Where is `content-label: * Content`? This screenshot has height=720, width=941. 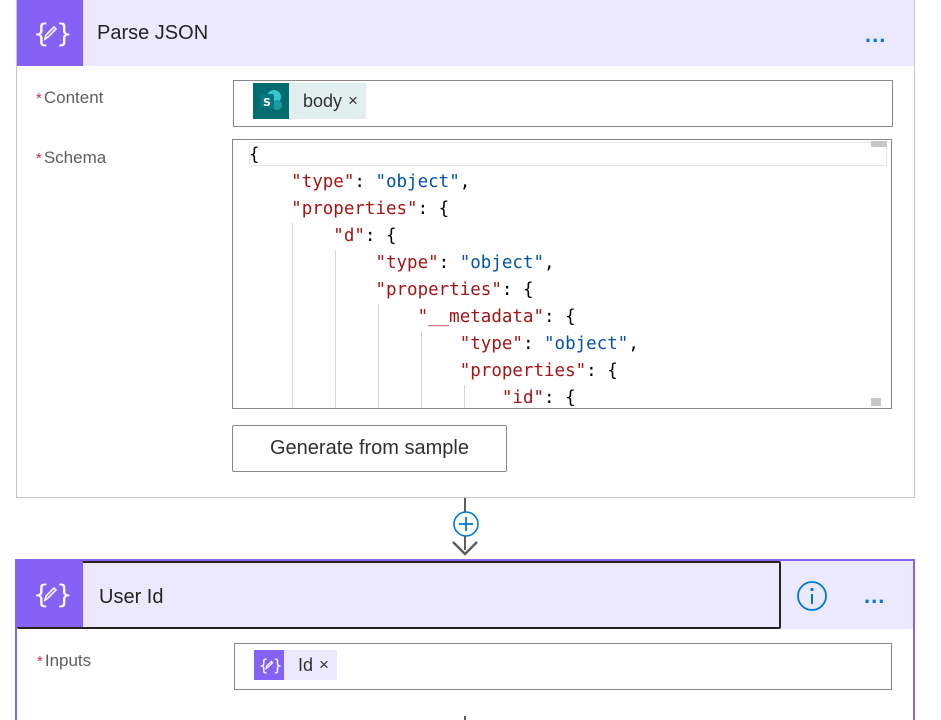 content-label: * Content is located at coordinates (70, 97).